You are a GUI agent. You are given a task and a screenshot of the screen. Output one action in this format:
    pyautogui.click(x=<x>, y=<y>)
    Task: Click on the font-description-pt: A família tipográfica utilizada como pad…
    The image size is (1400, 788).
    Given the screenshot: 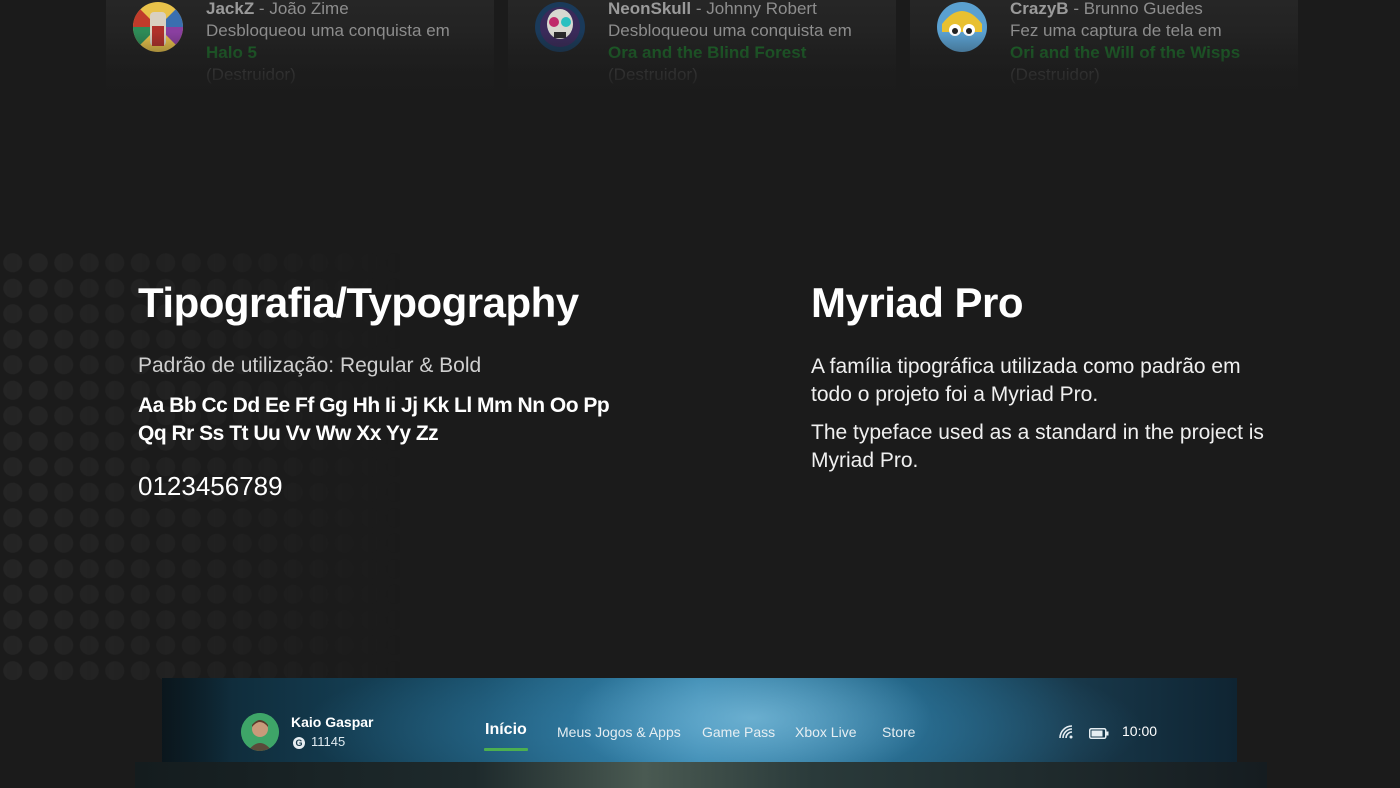 What is the action you would take?
    pyautogui.click(x=1026, y=380)
    